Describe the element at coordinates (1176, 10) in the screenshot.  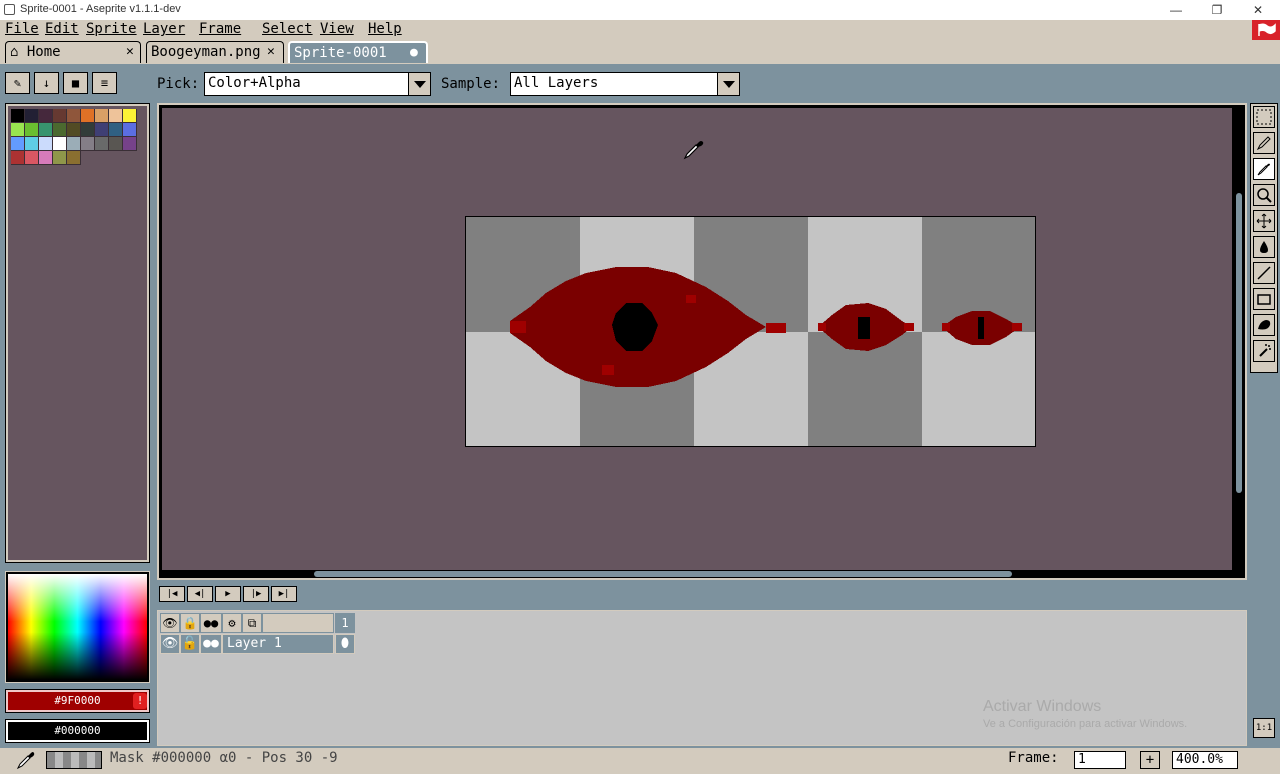
I see `minimize-button: —` at that location.